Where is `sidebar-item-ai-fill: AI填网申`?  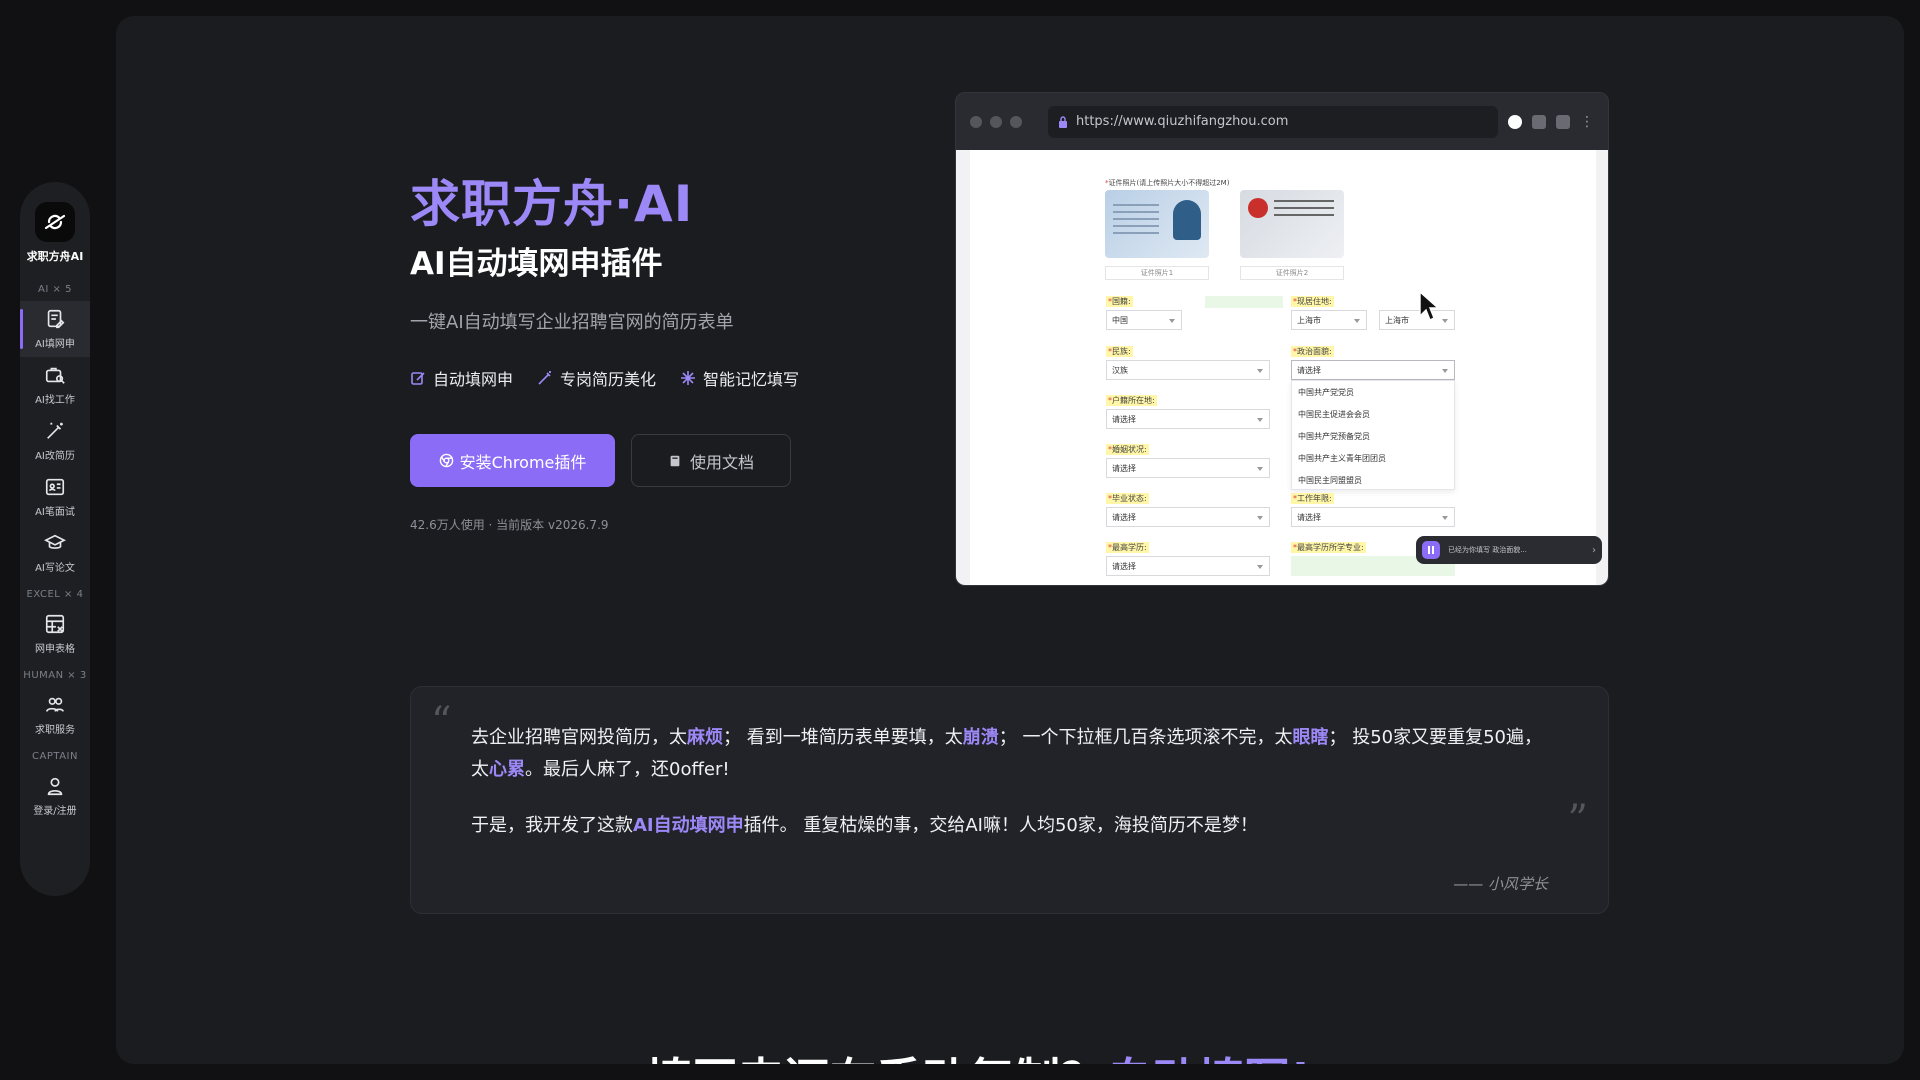
sidebar-item-ai-fill: AI填网申 is located at coordinates (55, 329).